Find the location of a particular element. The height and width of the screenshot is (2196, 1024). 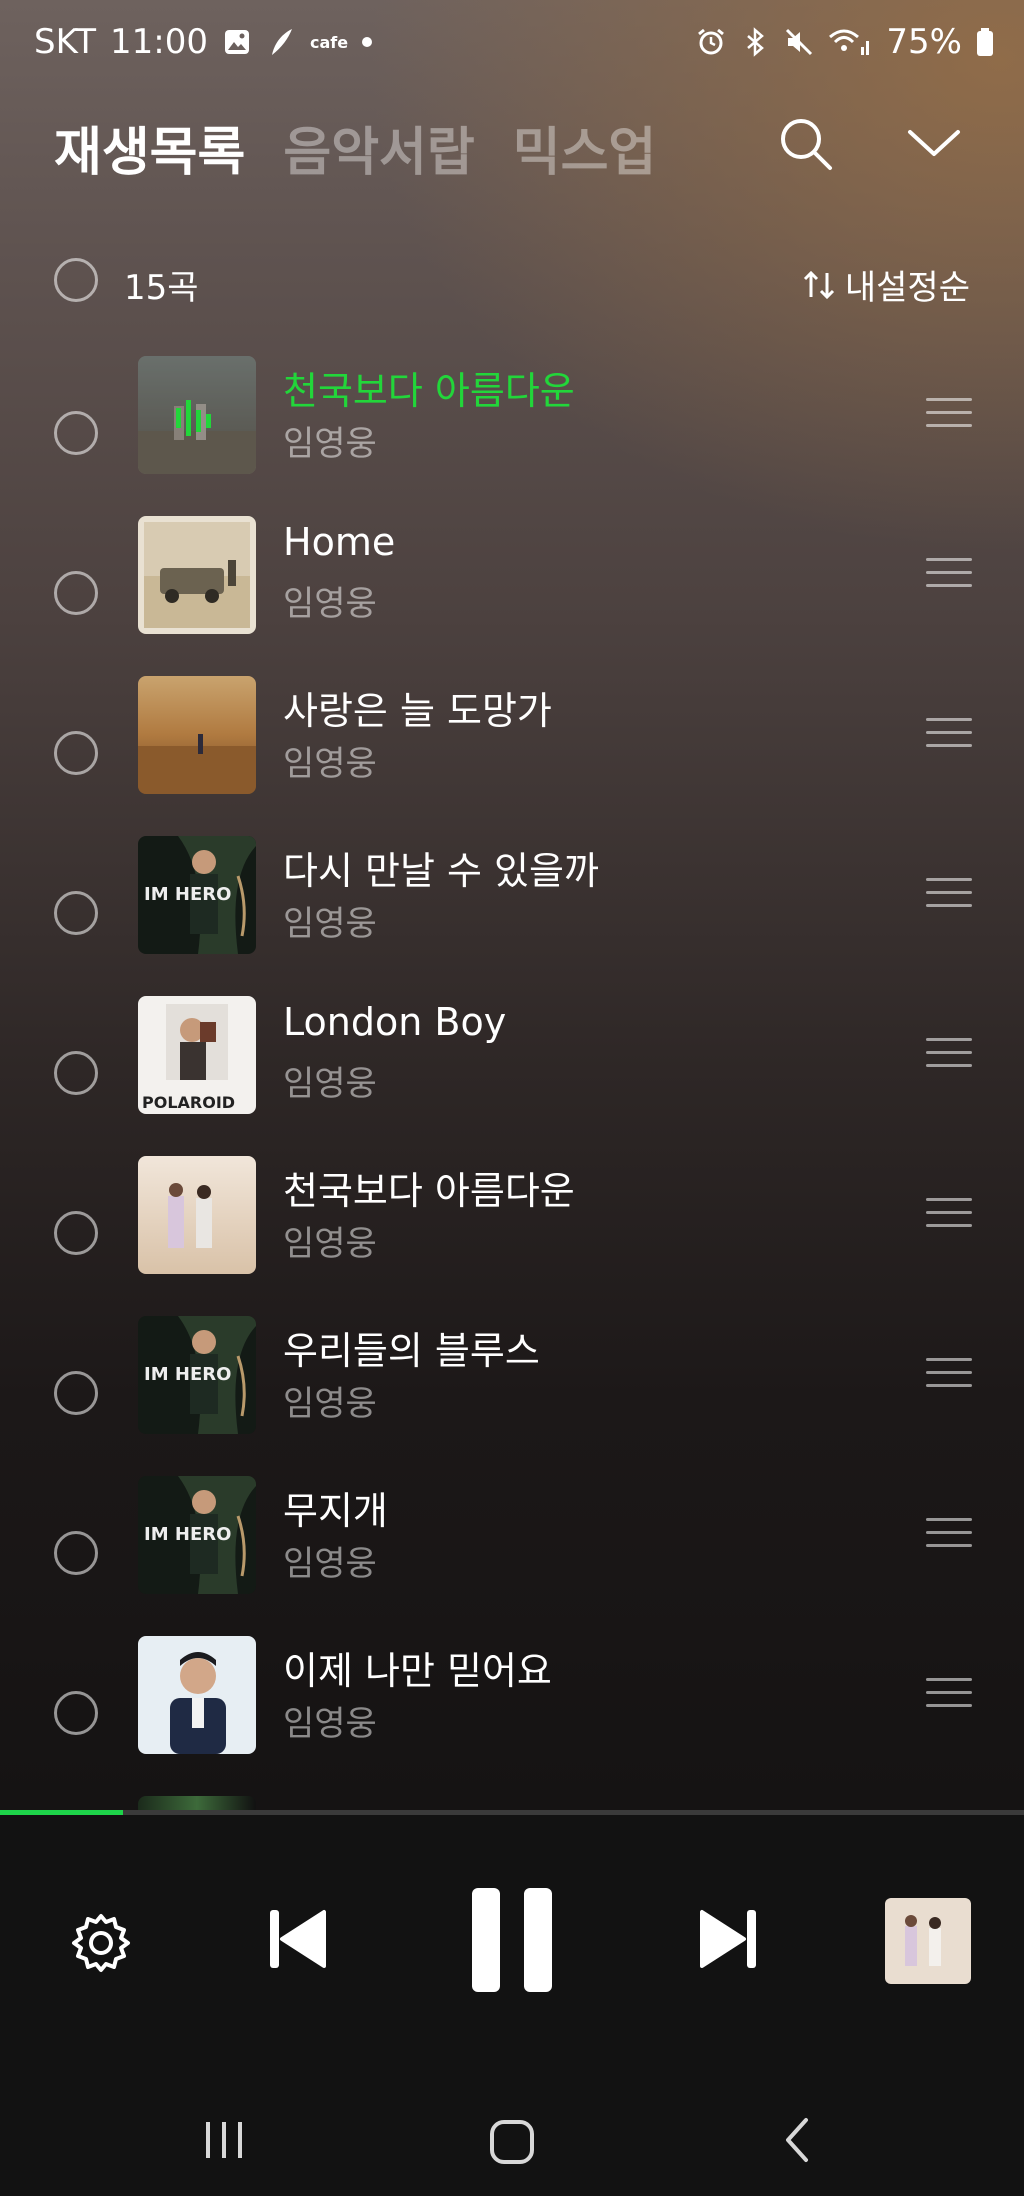

system-navbar is located at coordinates (512, 2143).